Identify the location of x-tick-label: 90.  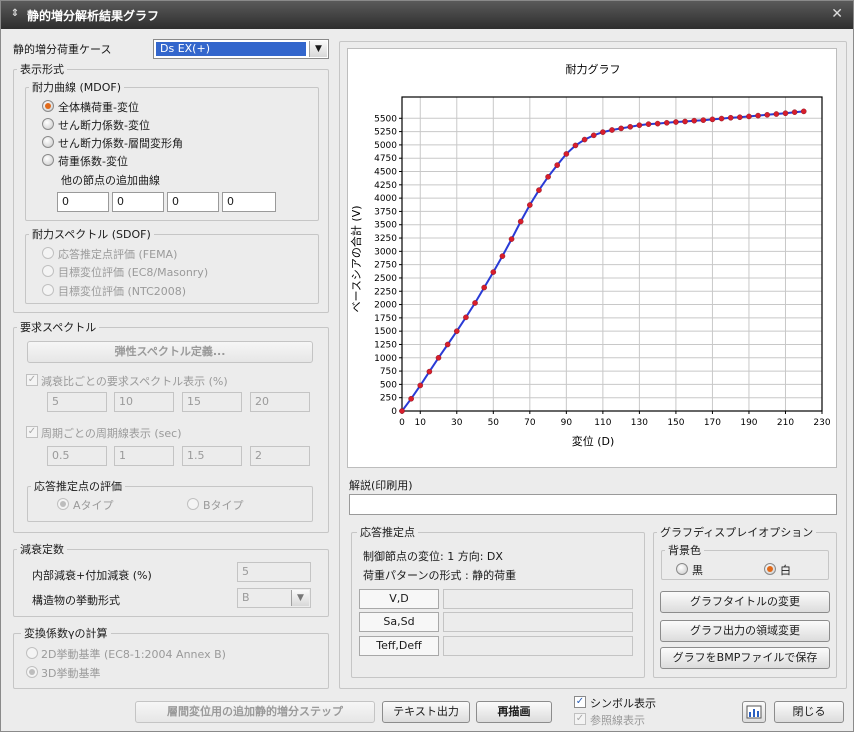
(567, 423).